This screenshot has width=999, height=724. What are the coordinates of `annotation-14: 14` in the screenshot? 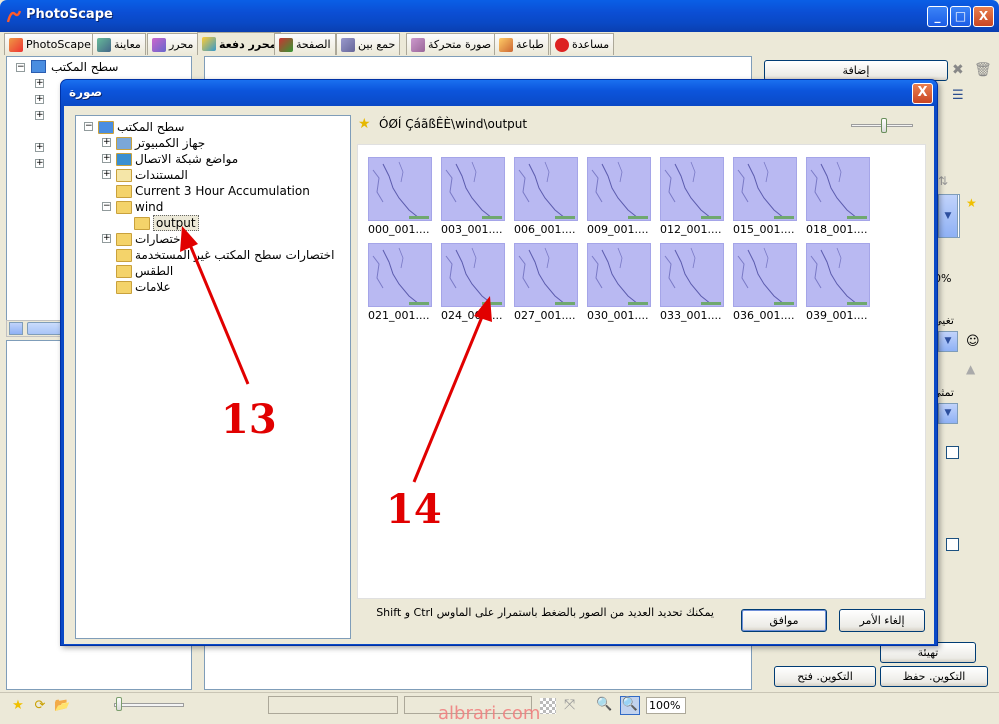 It's located at (414, 509).